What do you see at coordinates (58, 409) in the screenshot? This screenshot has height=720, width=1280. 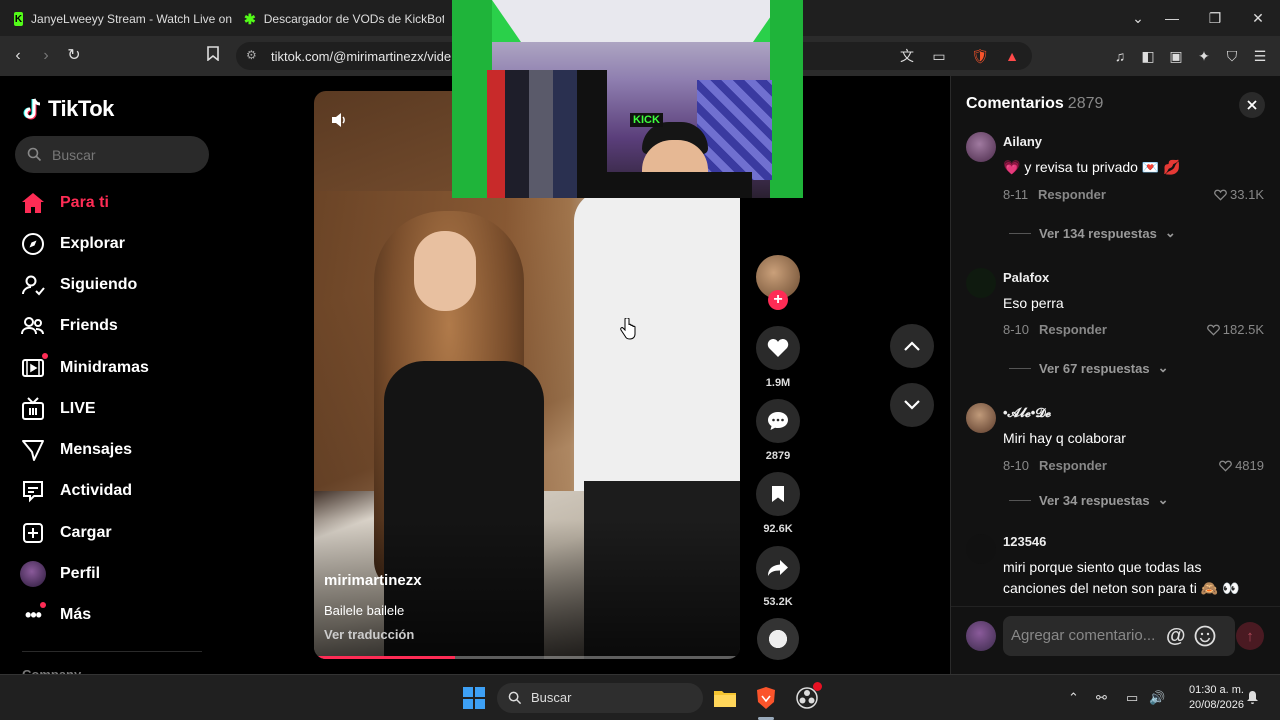 I see `sidebar-item-live: LIVE` at bounding box center [58, 409].